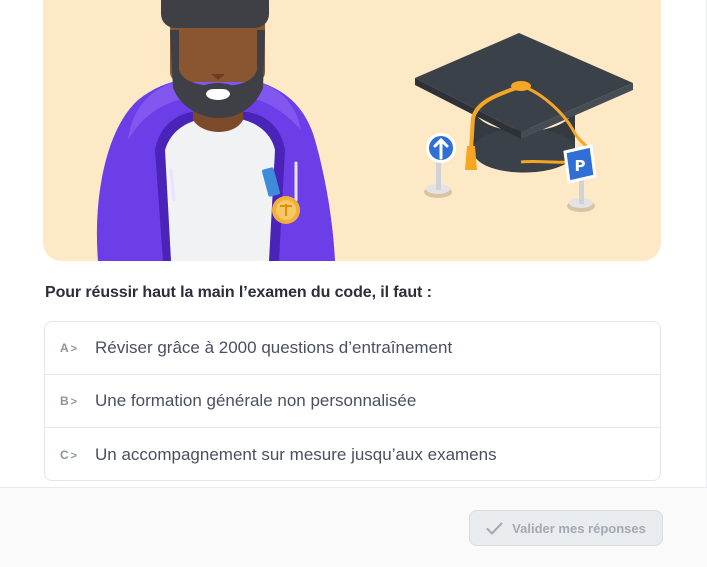 This screenshot has height=567, width=707. I want to click on submit-answers-label: Valider mes réponses, so click(579, 528).